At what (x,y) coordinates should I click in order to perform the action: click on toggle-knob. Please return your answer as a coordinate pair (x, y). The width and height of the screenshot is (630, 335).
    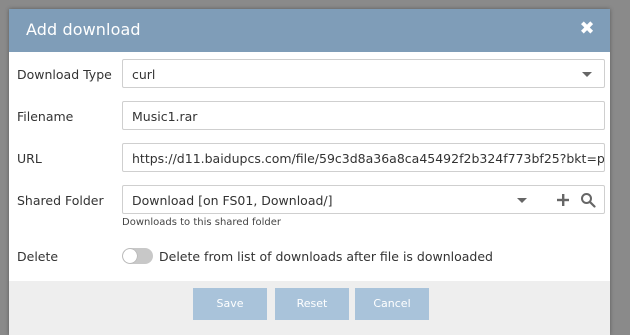
    Looking at the image, I should click on (130, 256).